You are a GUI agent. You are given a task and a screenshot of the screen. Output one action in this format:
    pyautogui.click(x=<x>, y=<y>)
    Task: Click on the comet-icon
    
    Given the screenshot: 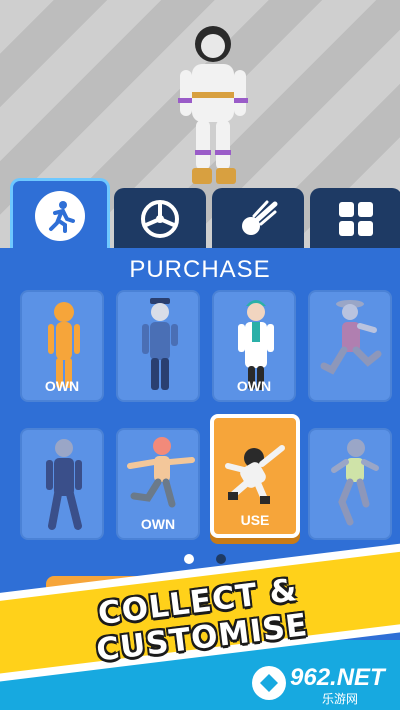 What is the action you would take?
    pyautogui.click(x=260, y=217)
    